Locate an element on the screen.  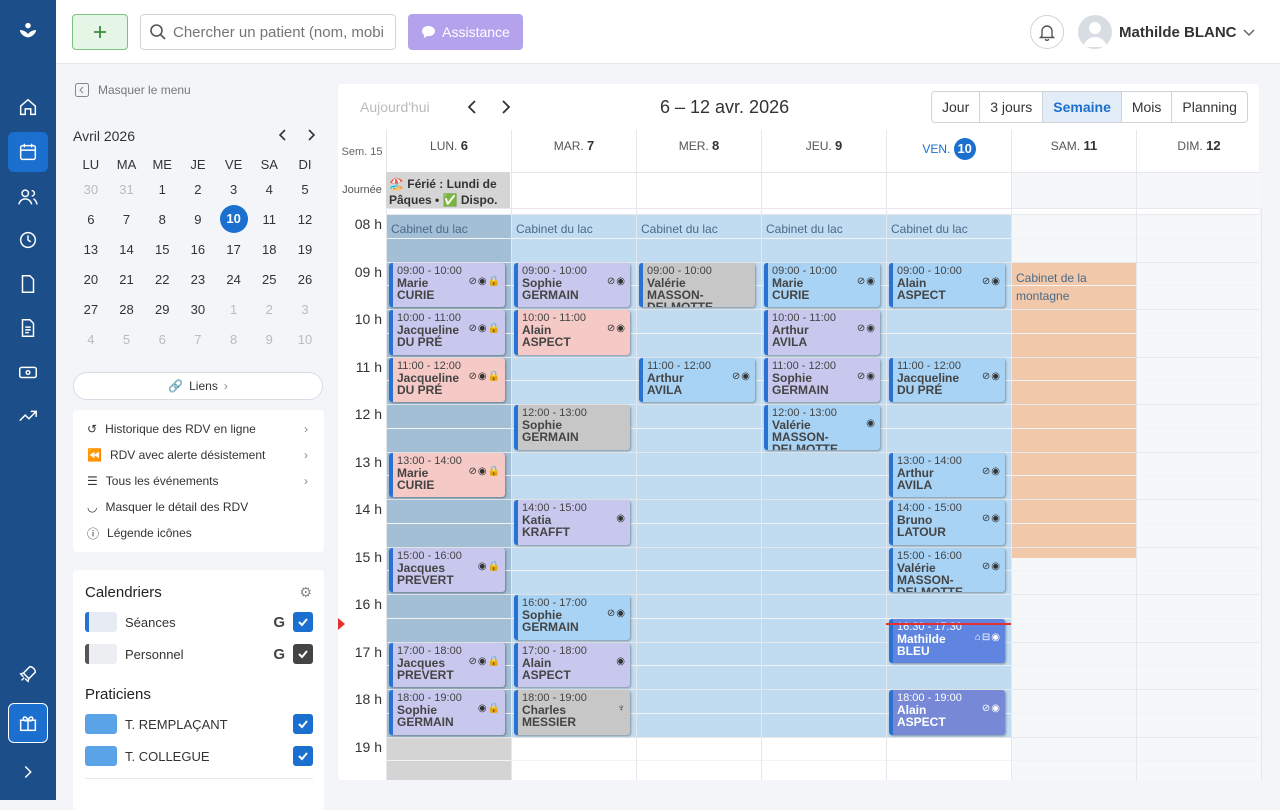
appointment-card: 10:00 - 11:00 Arthur AVILA ⊘◉ is located at coordinates (822, 332).